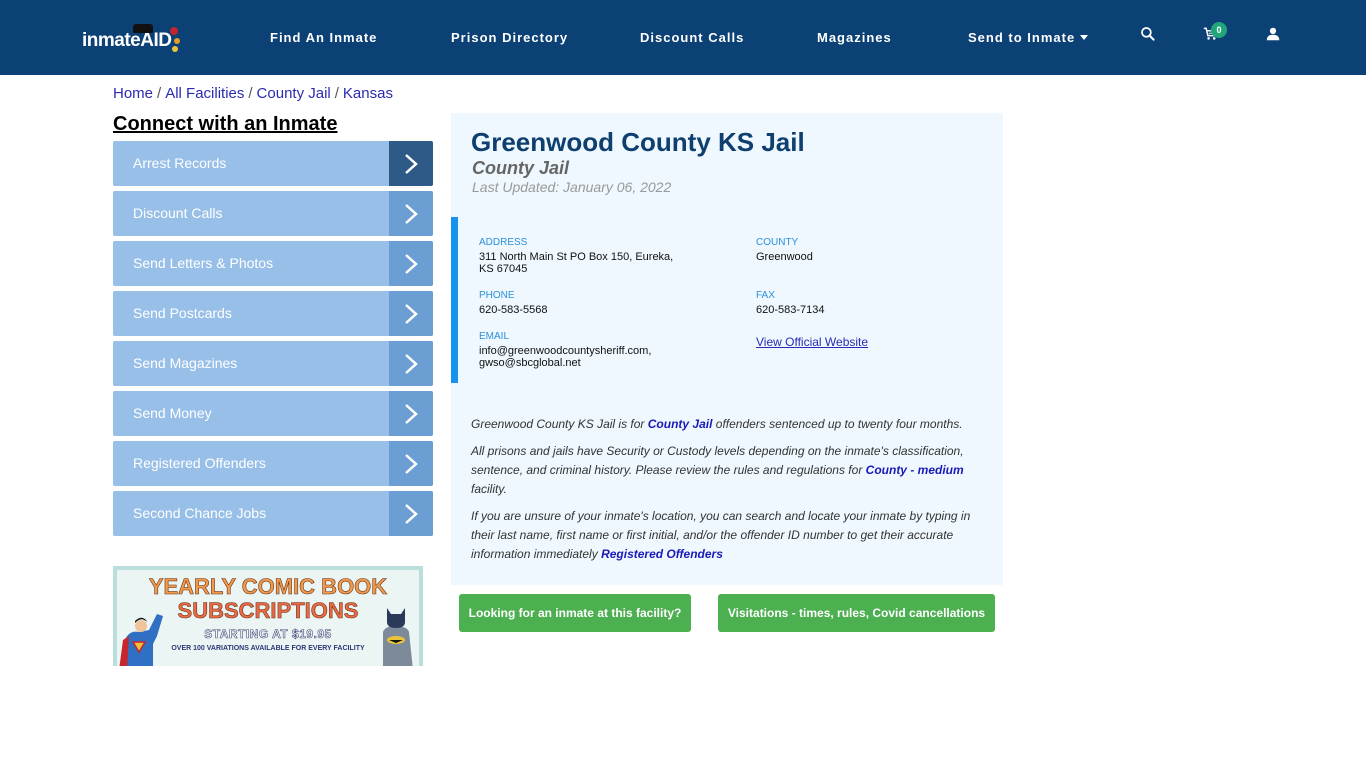 The height and width of the screenshot is (768, 1366). Describe the element at coordinates (200, 513) in the screenshot. I see `sidebar-item-label: Second Chance Jobs` at that location.